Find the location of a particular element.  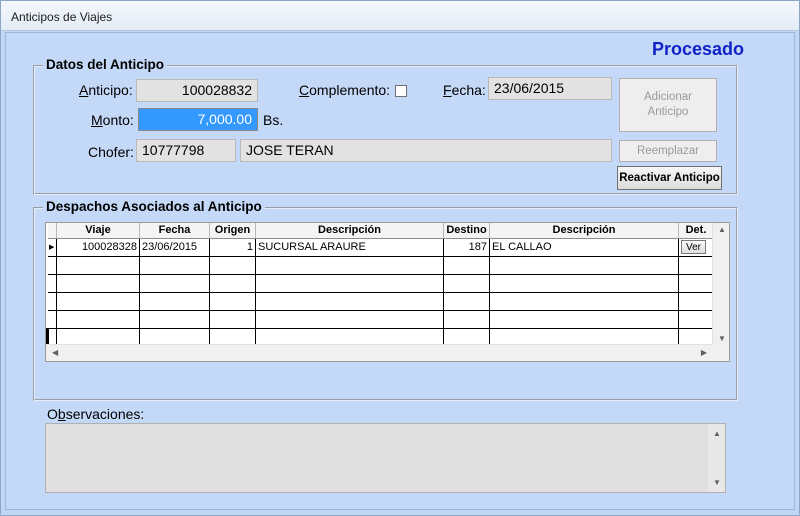

adicionar-anticipo-button: Adicionar Anticipo is located at coordinates (668, 105).